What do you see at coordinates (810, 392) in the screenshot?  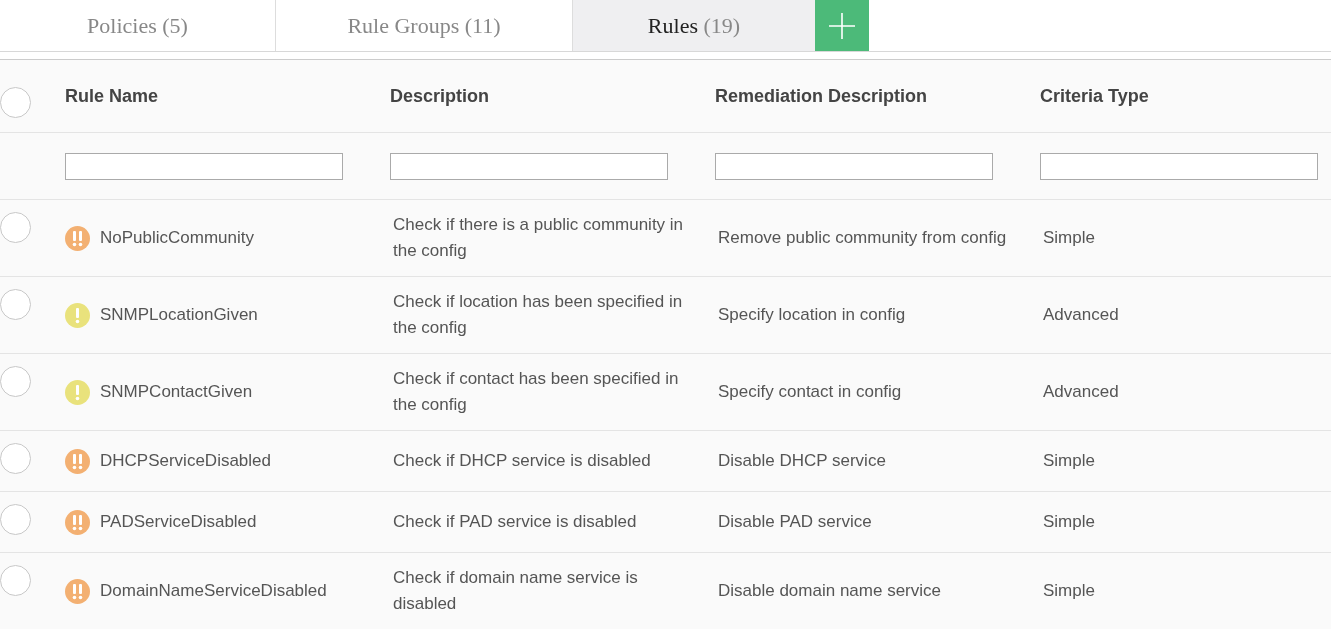 I see `table-cell-text: Specify contact in config` at bounding box center [810, 392].